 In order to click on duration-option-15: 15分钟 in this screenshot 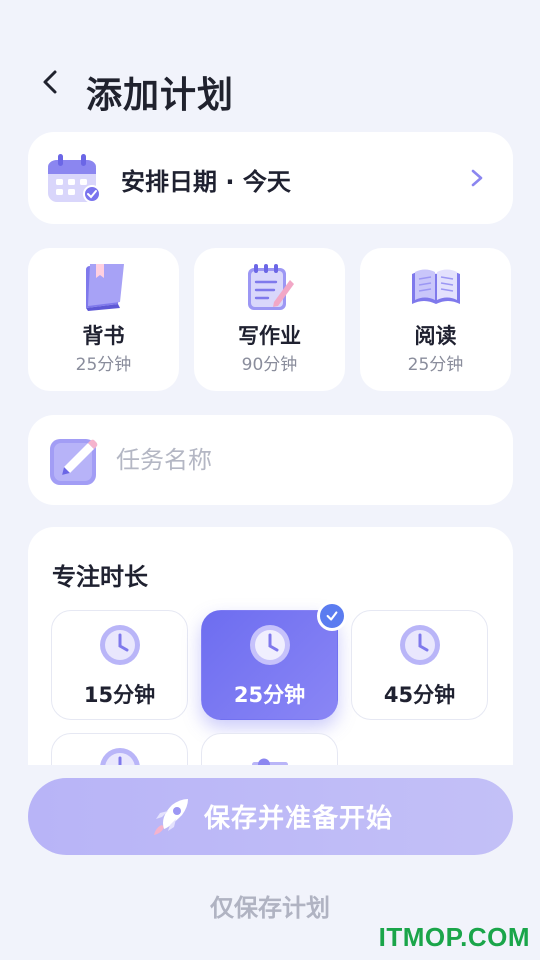, I will do `click(119, 665)`.